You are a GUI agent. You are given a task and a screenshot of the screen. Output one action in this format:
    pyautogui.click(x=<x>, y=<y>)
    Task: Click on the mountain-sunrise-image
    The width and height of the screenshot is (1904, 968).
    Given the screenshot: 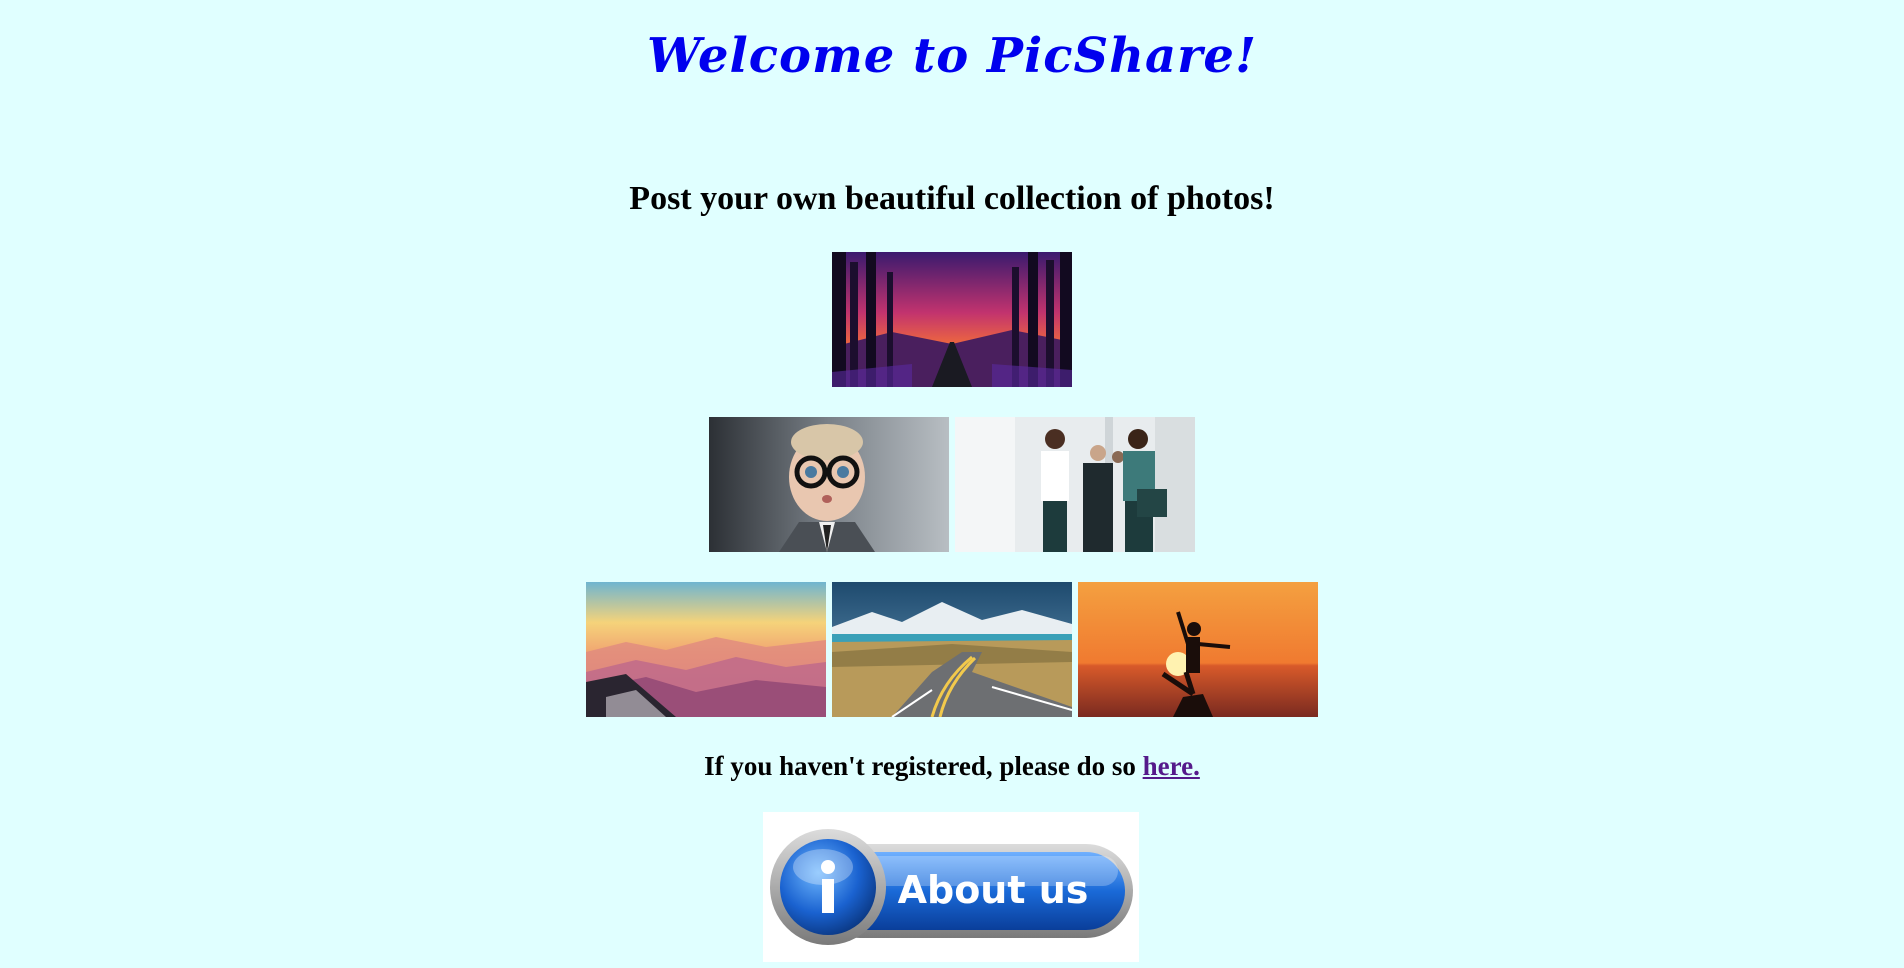 What is the action you would take?
    pyautogui.click(x=706, y=649)
    